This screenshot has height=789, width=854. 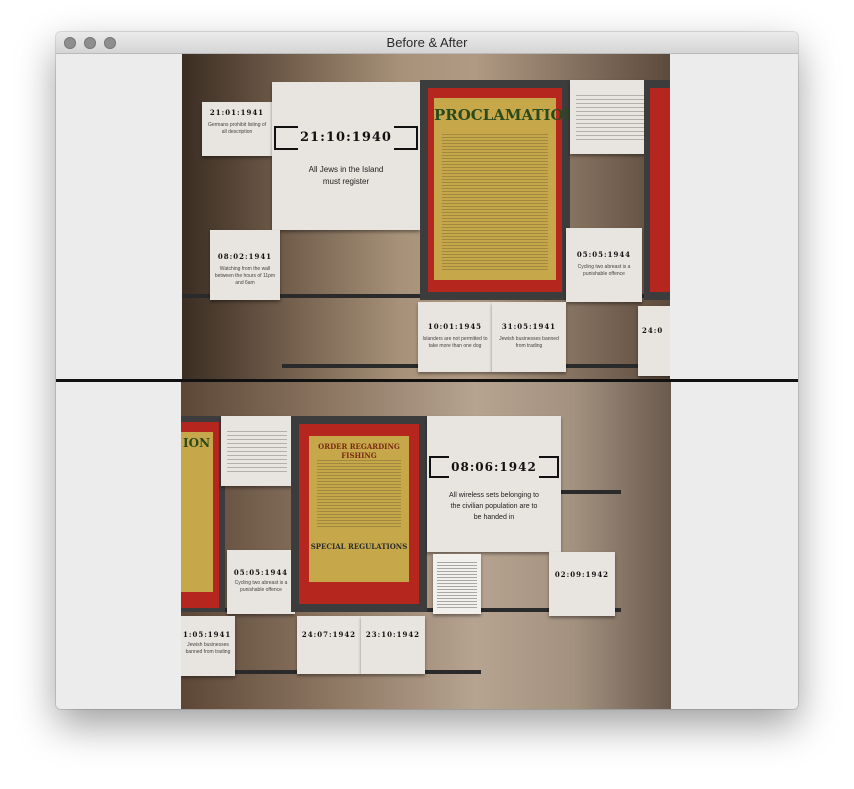 What do you see at coordinates (591, 492) in the screenshot?
I see `shelf` at bounding box center [591, 492].